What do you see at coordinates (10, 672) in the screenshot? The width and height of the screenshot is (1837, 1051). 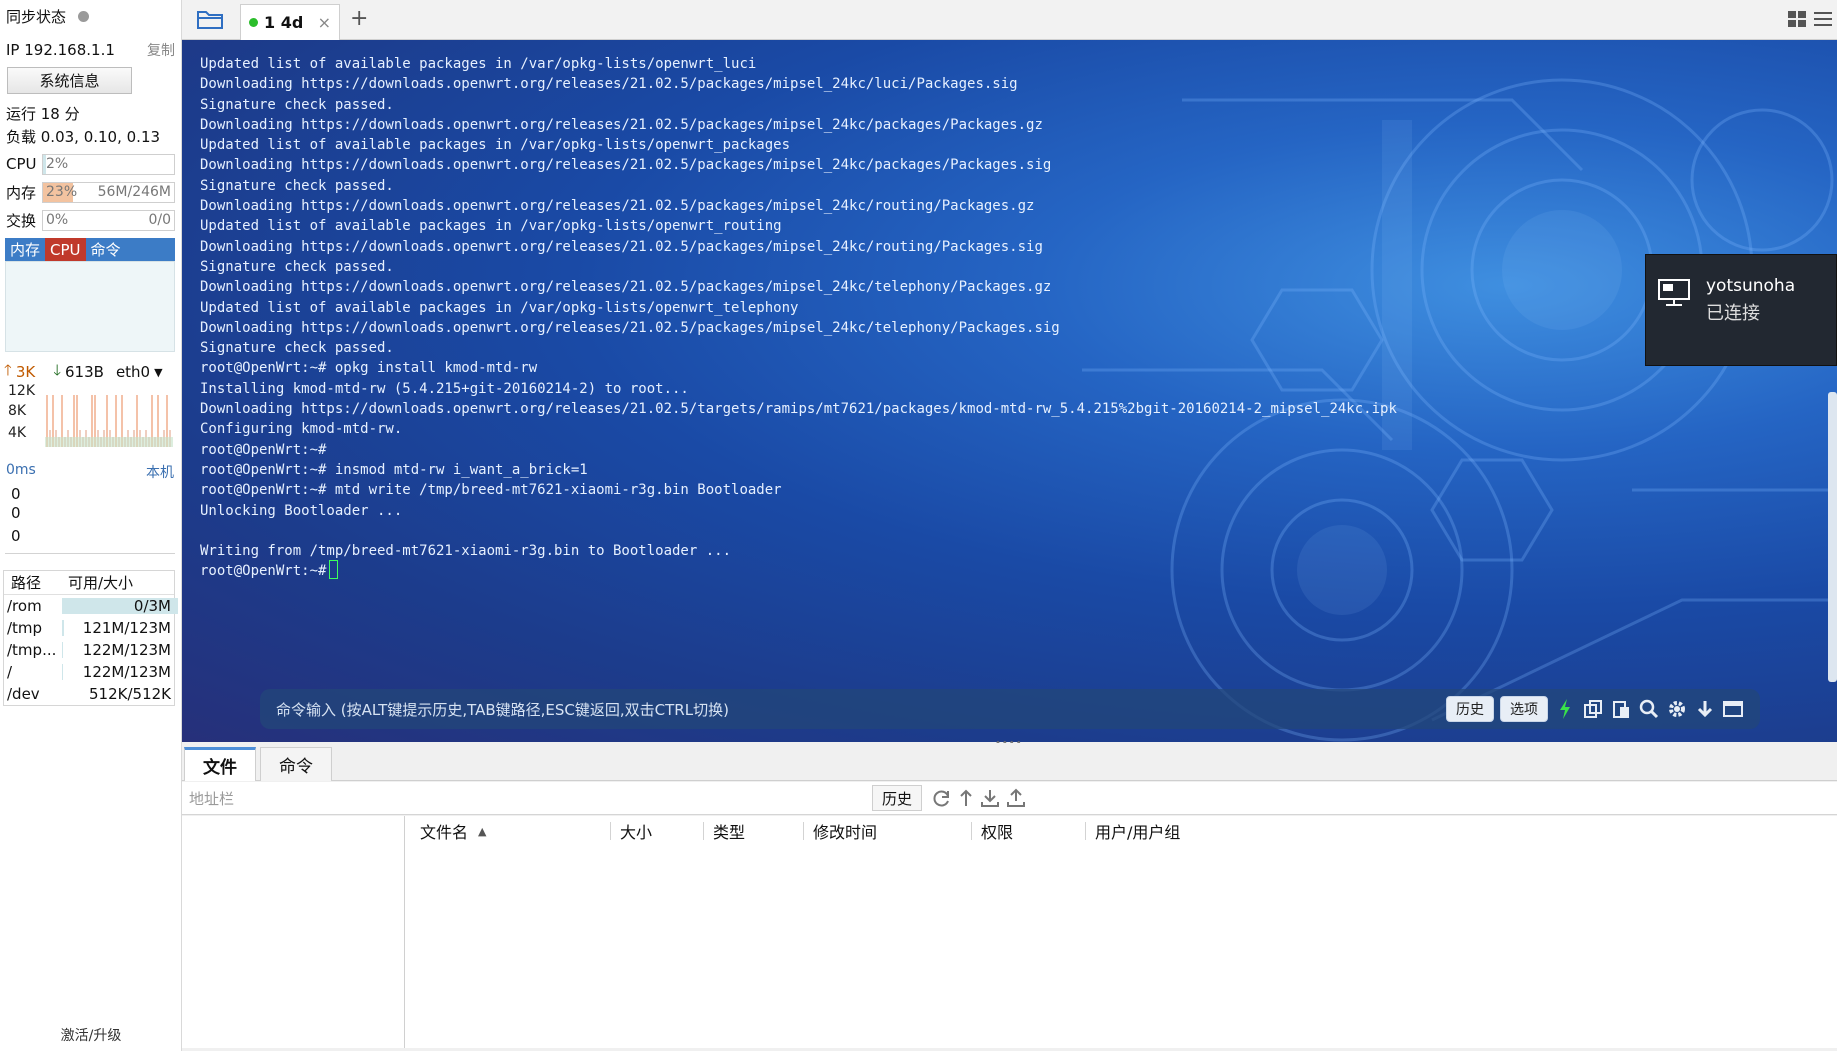 I see `disk-path: /` at bounding box center [10, 672].